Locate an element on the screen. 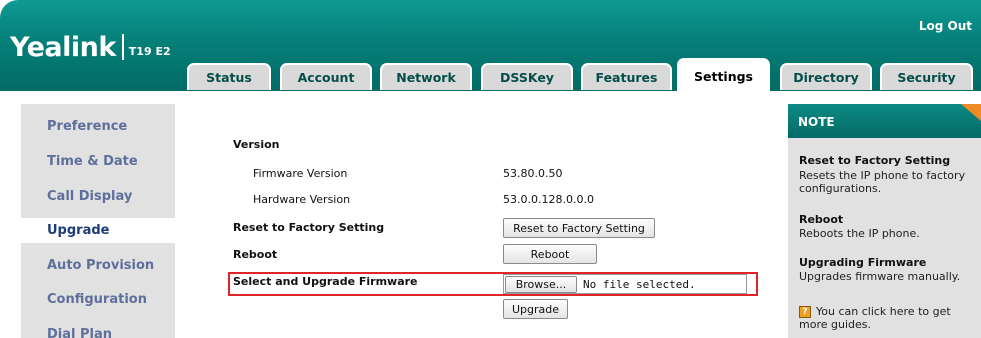 This screenshot has width=981, height=338. note-upgrading-desc: Upgrades firmware manually. is located at coordinates (880, 276).